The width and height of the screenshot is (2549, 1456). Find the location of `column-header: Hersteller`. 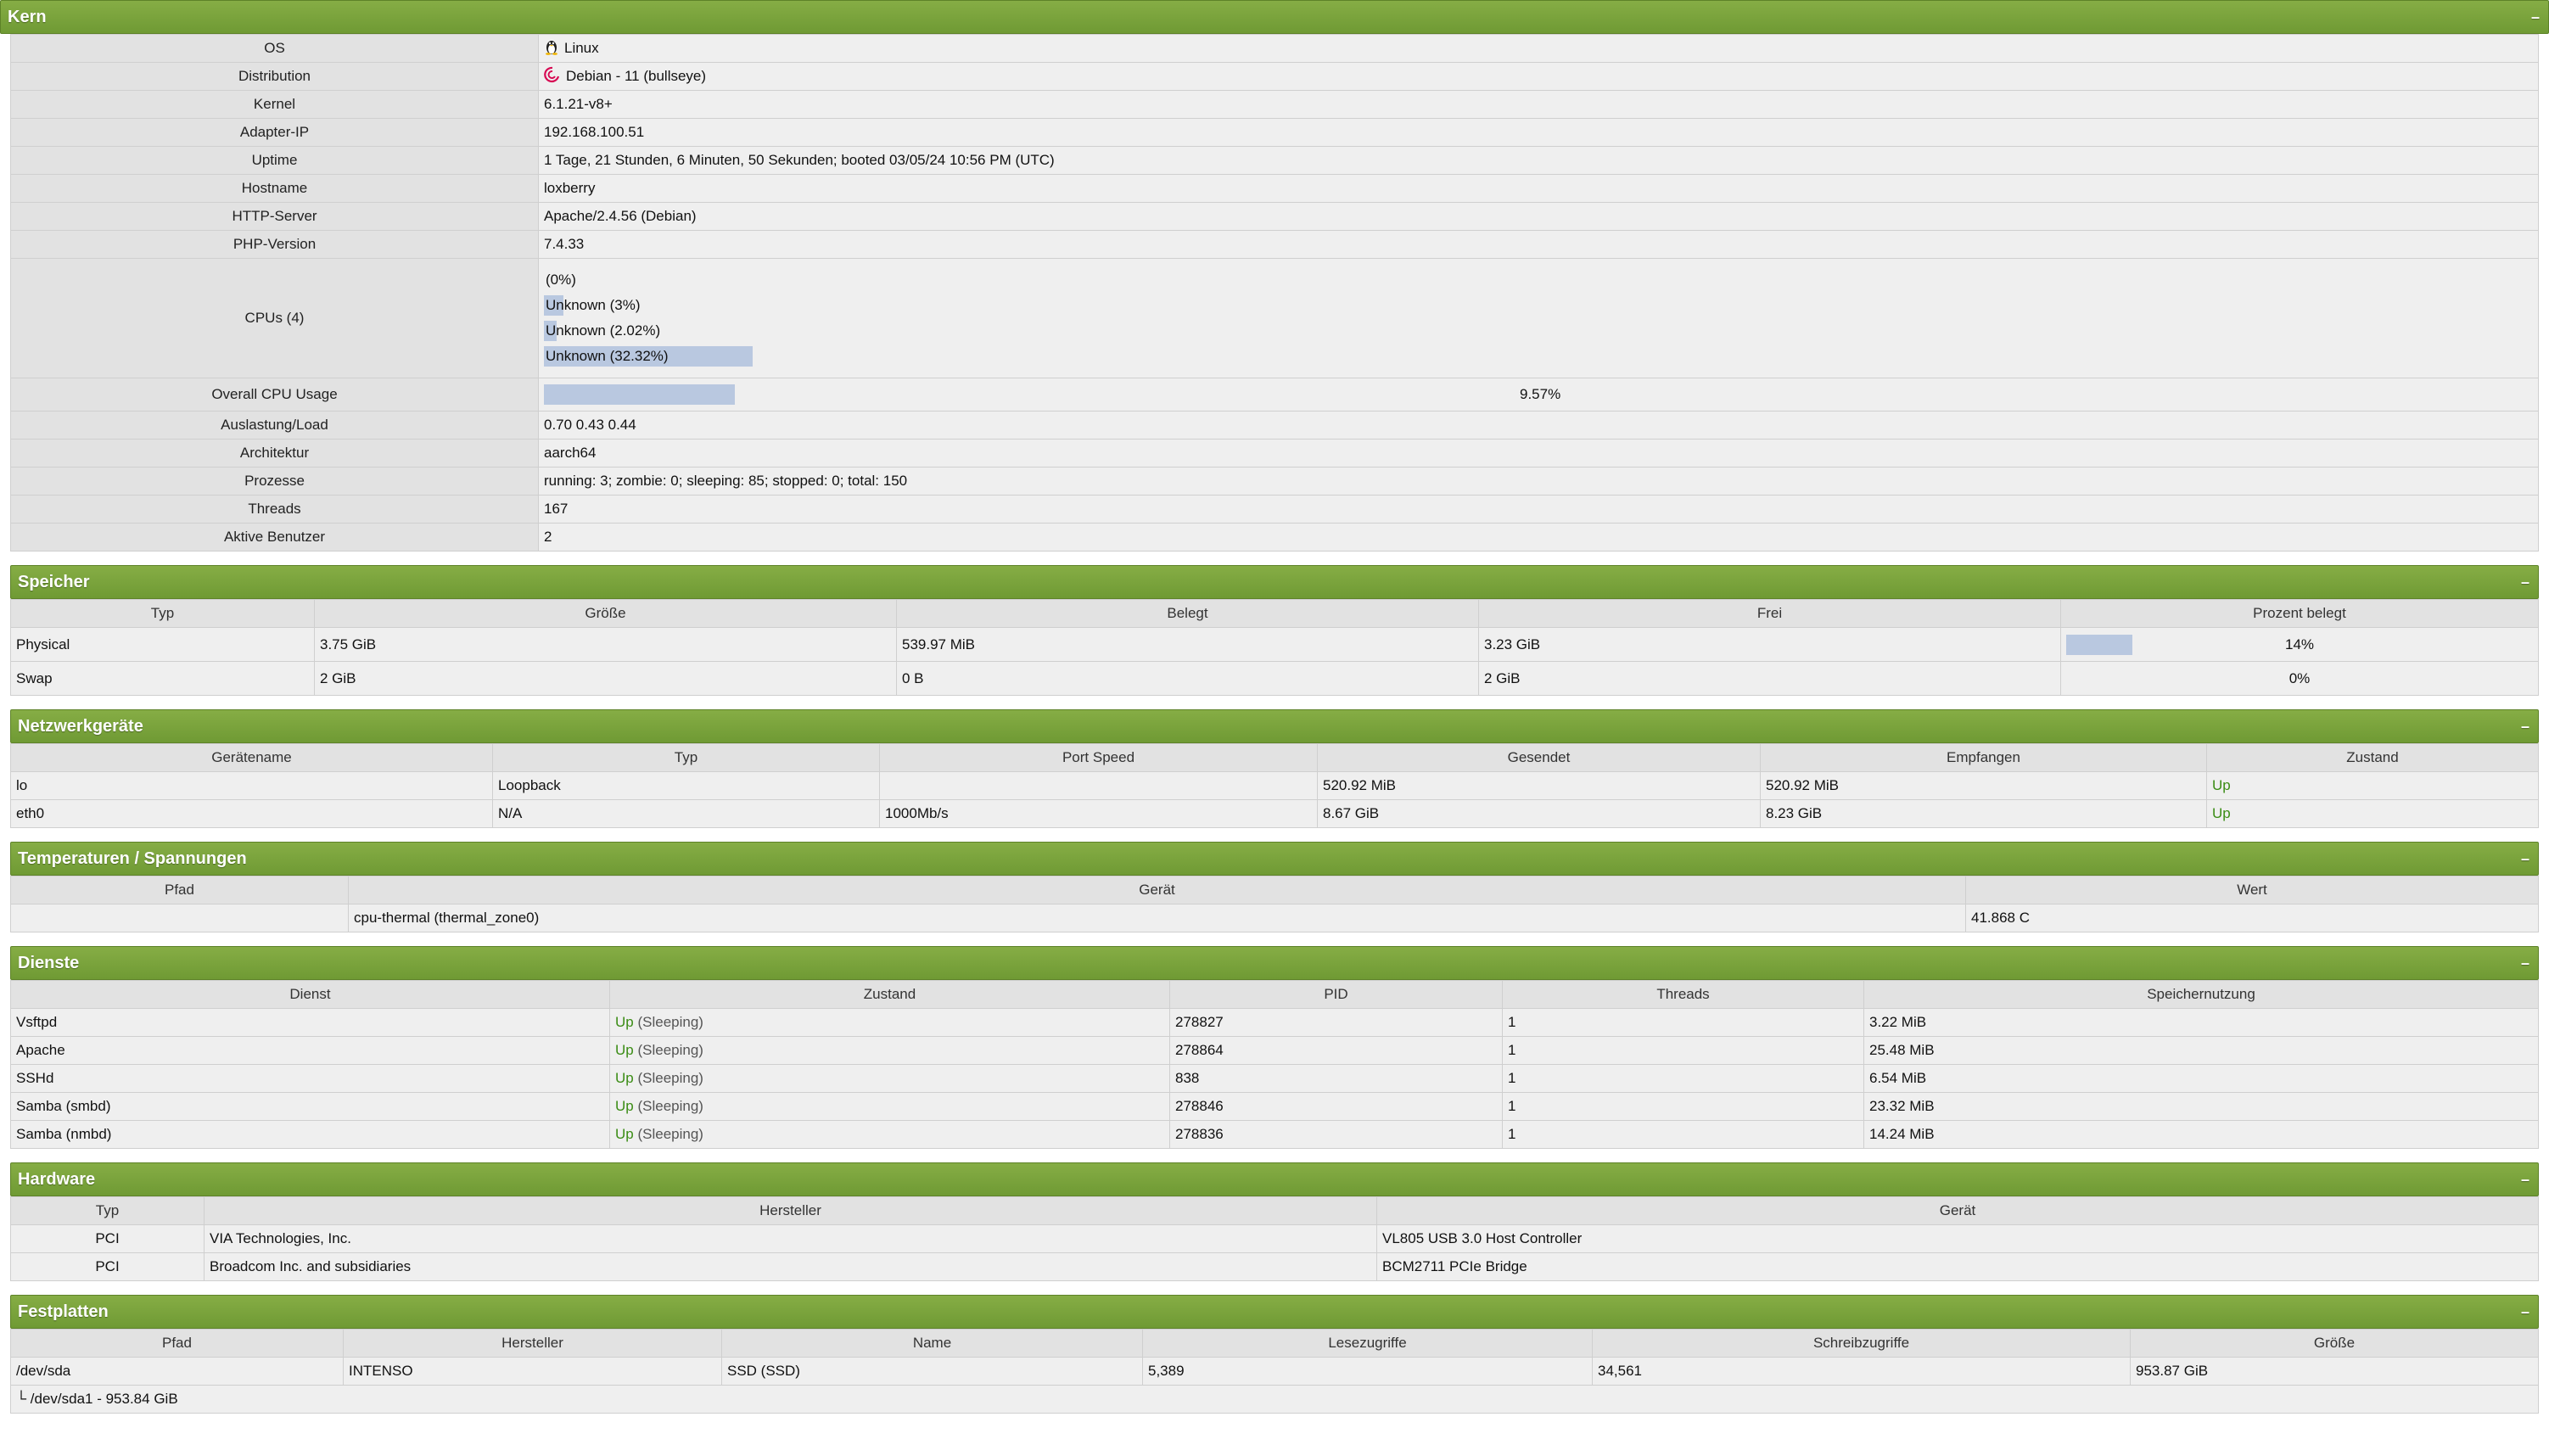

column-header: Hersteller is located at coordinates (532, 1343).